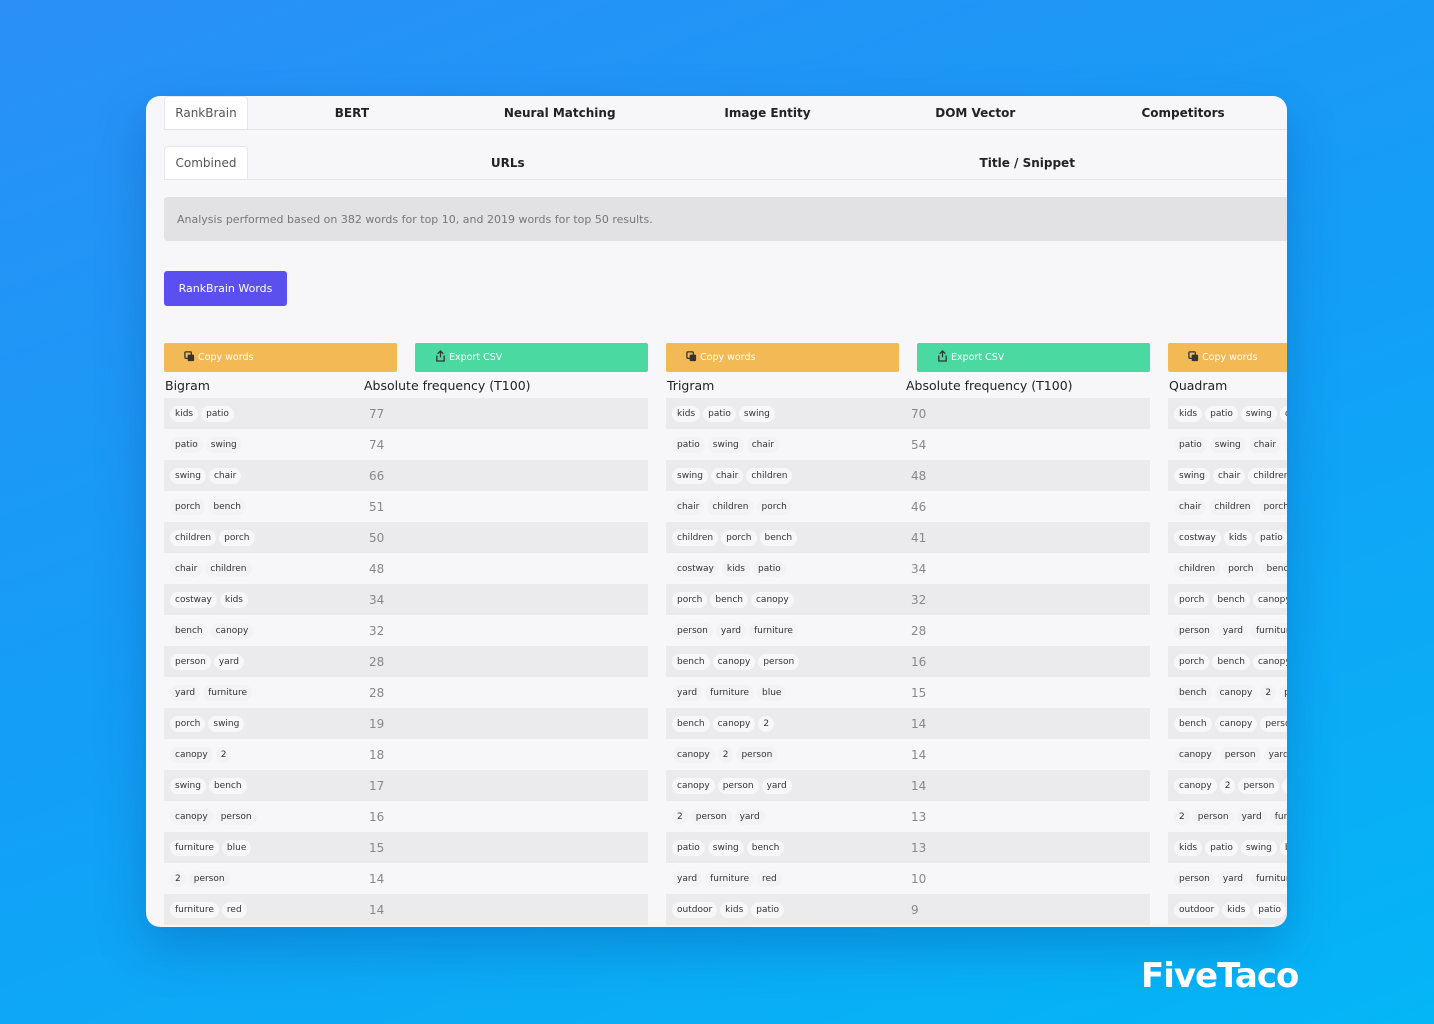 The height and width of the screenshot is (1024, 1434). I want to click on tab-competitors: Competitors, so click(1183, 112).